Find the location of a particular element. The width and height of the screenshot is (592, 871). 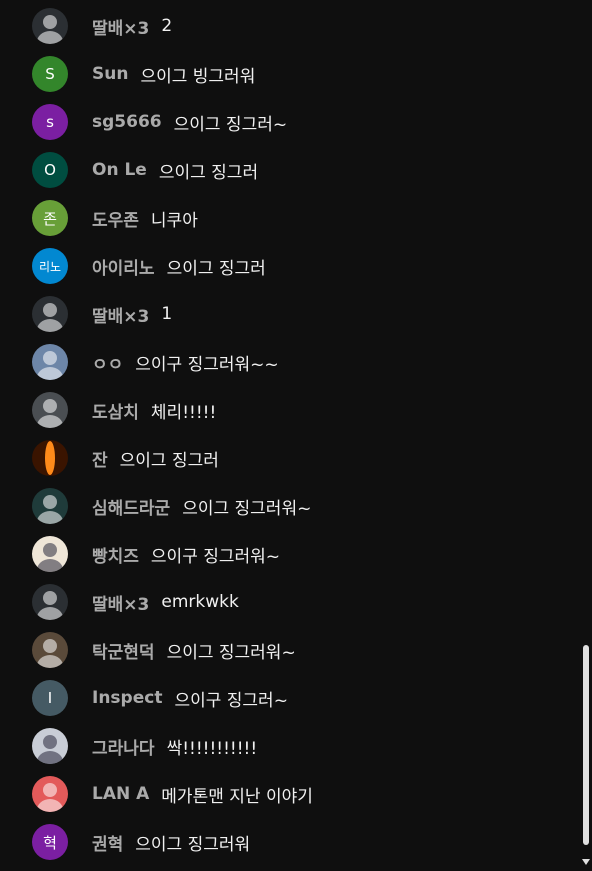

orange-glow-photo is located at coordinates (50, 458).